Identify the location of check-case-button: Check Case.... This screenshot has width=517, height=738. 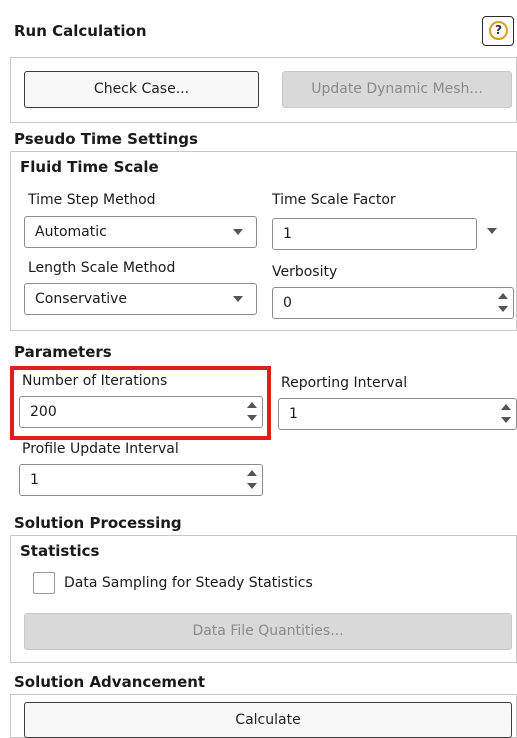
(141, 89).